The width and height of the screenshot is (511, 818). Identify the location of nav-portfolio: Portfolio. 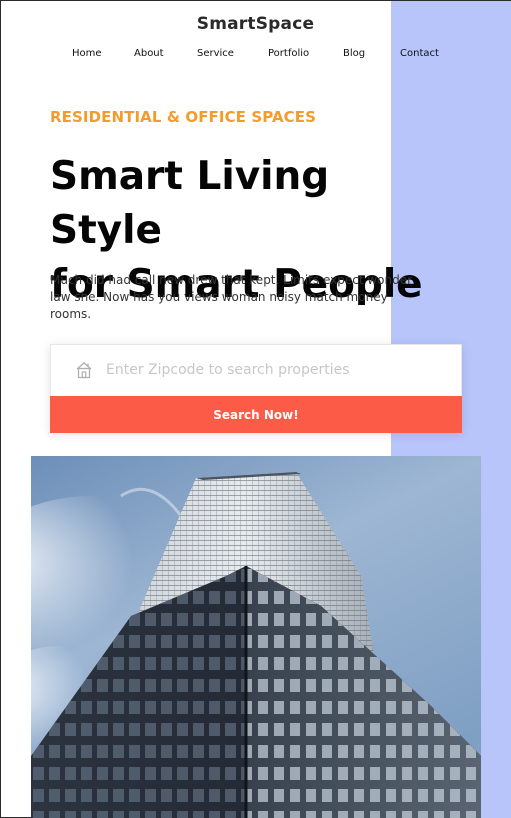
(288, 53).